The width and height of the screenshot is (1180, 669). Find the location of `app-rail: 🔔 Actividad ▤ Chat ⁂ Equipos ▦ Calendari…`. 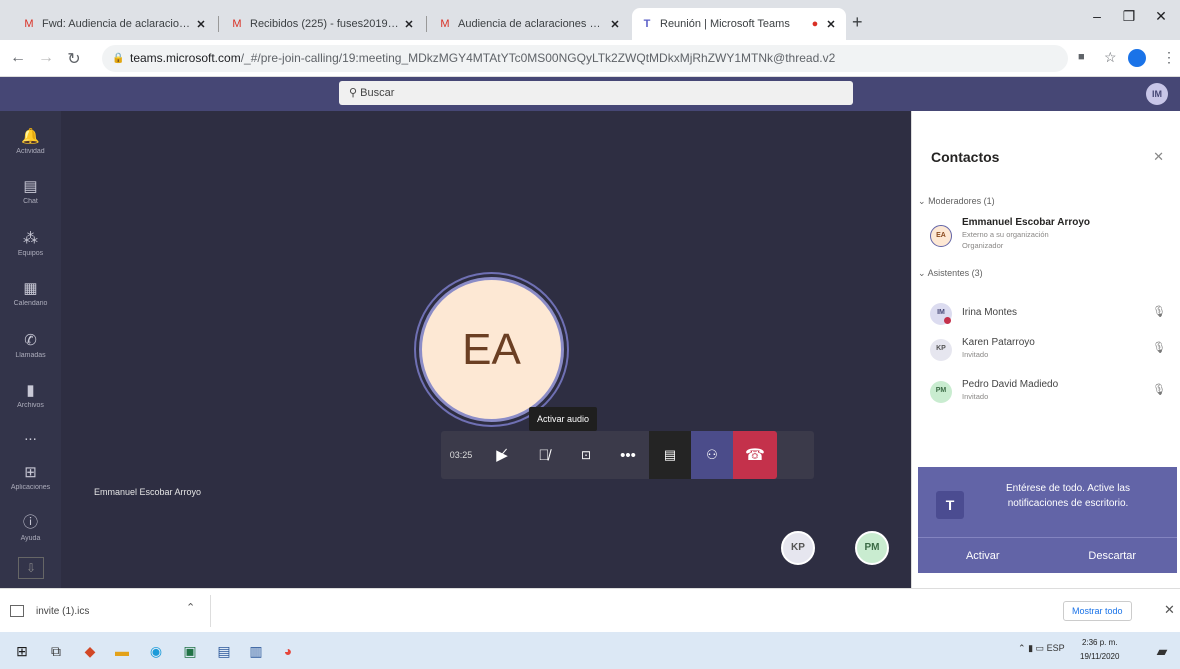

app-rail: 🔔 Actividad ▤ Chat ⁂ Equipos ▦ Calendari… is located at coordinates (30, 349).